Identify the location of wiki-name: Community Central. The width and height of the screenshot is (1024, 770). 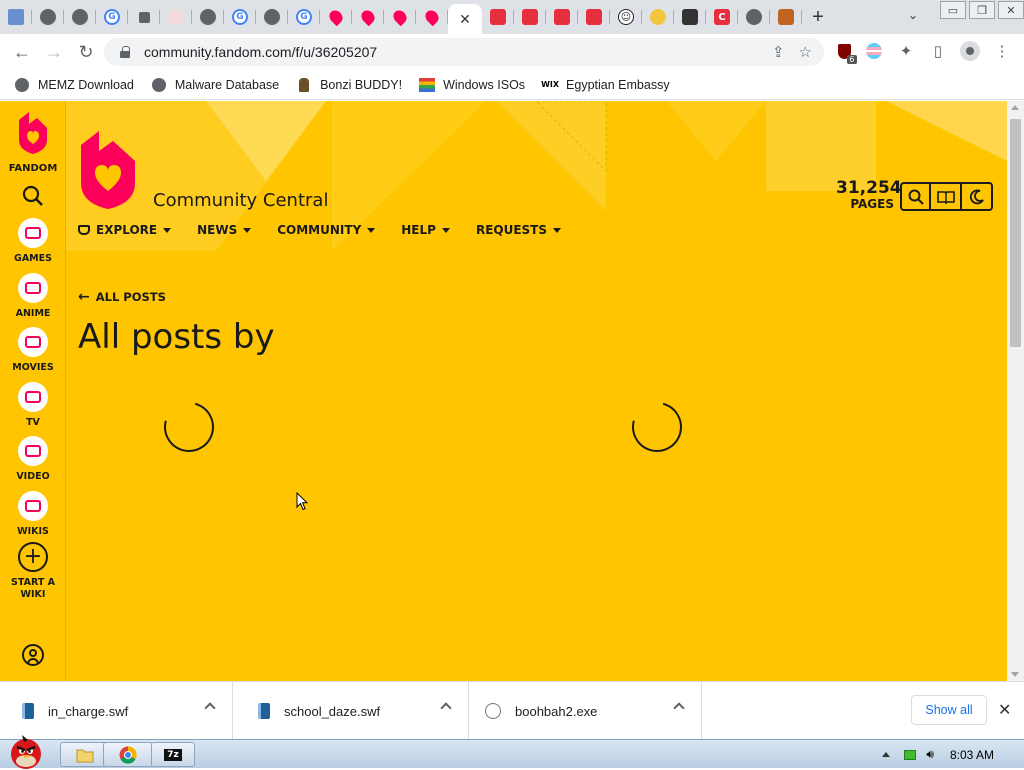
(240, 200).